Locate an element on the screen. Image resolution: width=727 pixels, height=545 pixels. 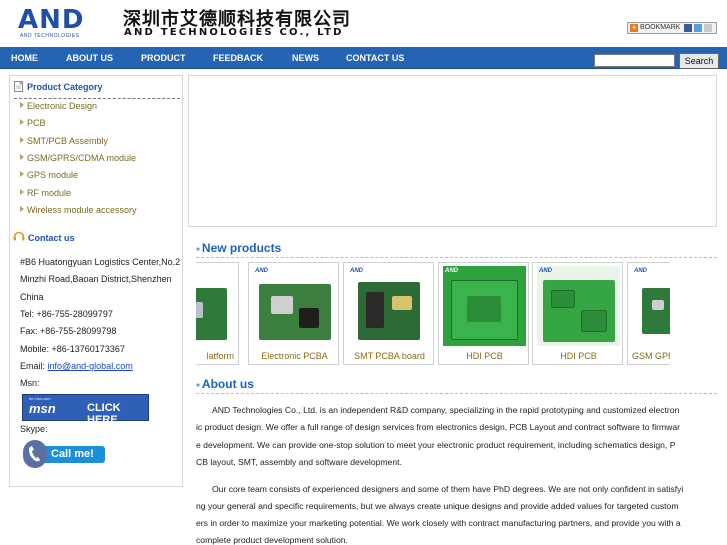
sidebar-item-label: GSM/GPRS/CDMA module is located at coordinates (82, 158).